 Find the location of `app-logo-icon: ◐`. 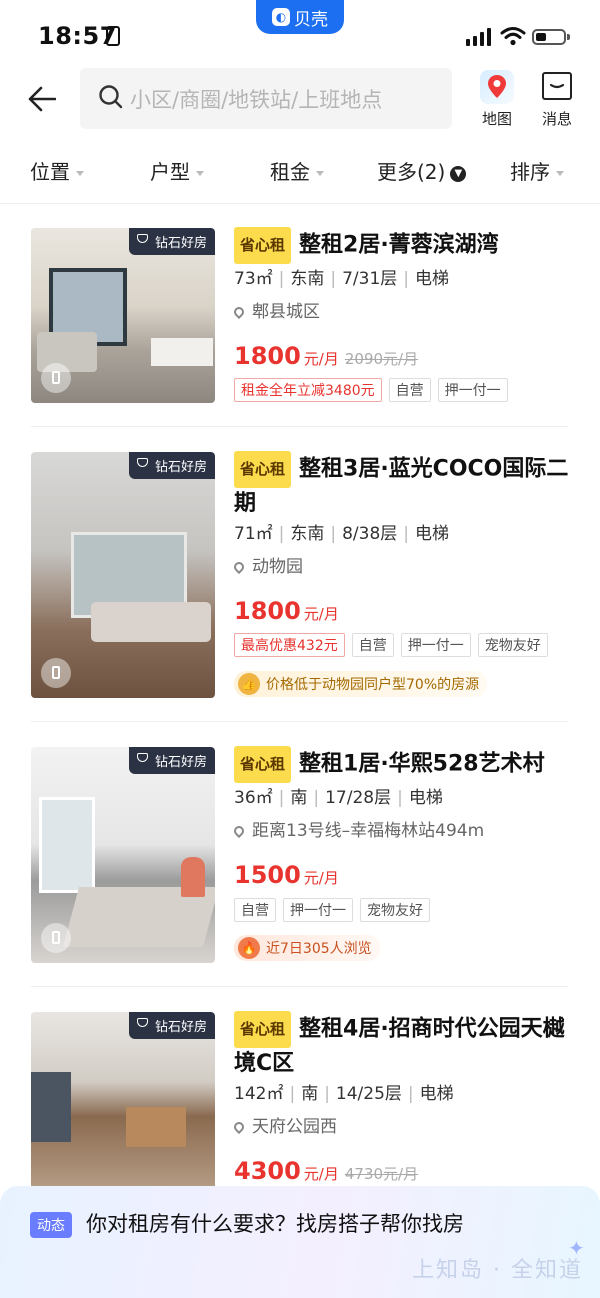

app-logo-icon: ◐ is located at coordinates (281, 17).